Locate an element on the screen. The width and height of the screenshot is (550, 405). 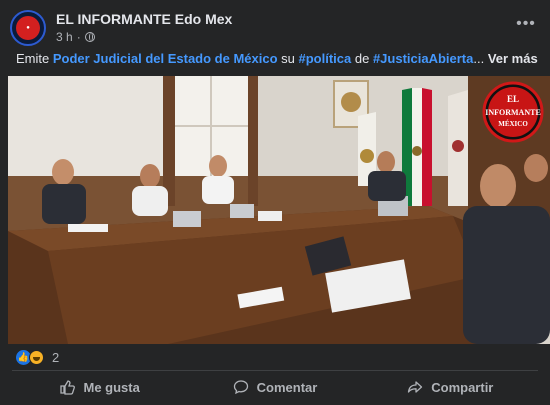
post-meta: 3 h · is located at coordinates (75, 37).